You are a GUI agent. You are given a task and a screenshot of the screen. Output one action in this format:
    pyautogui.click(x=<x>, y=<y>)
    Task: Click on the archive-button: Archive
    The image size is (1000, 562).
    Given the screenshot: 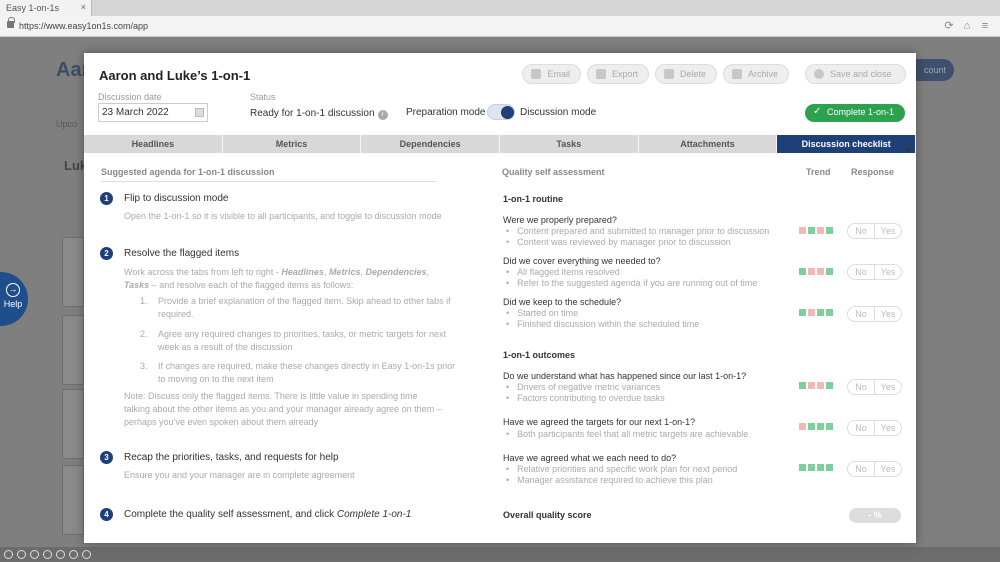 What is the action you would take?
    pyautogui.click(x=755, y=74)
    